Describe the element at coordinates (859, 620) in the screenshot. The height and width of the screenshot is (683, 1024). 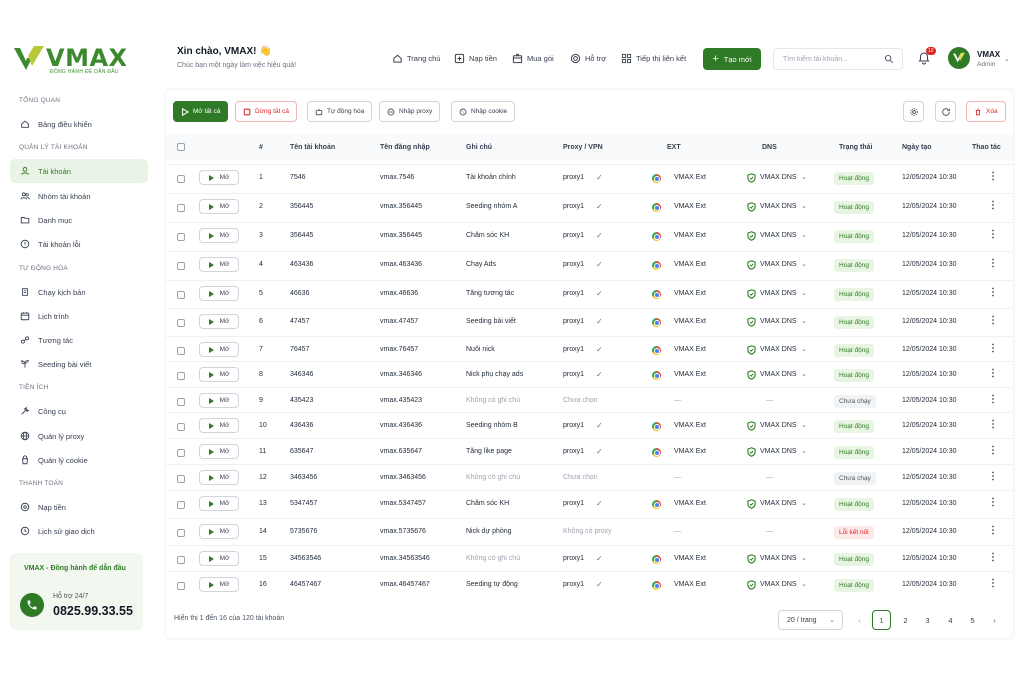
I see `prev-page-button: ‹` at that location.